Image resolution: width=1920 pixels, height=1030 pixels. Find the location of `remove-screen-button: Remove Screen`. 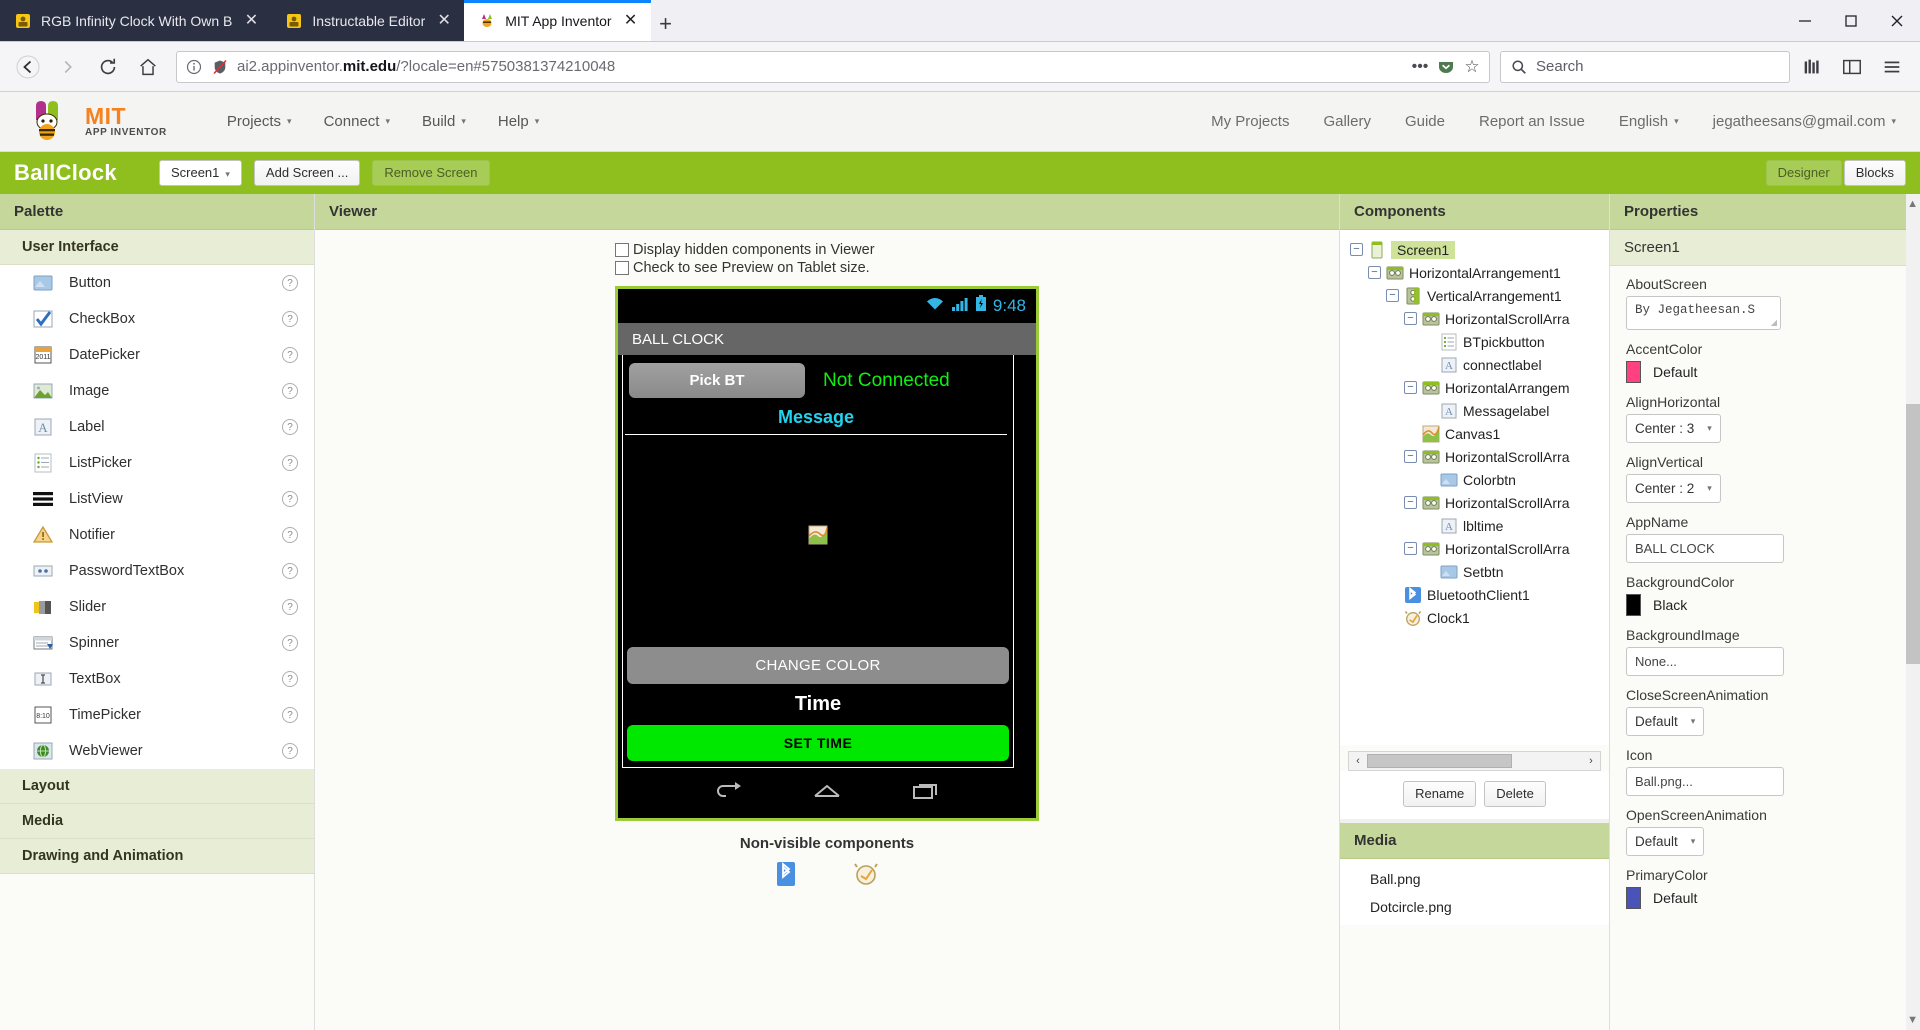

remove-screen-button: Remove Screen is located at coordinates (431, 173).